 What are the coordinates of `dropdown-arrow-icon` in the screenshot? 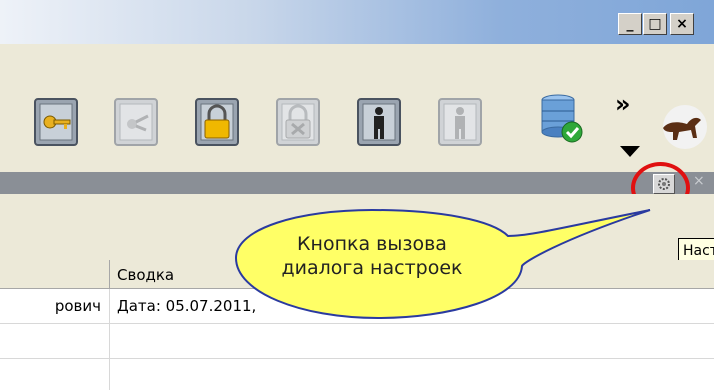 It's located at (630, 151).